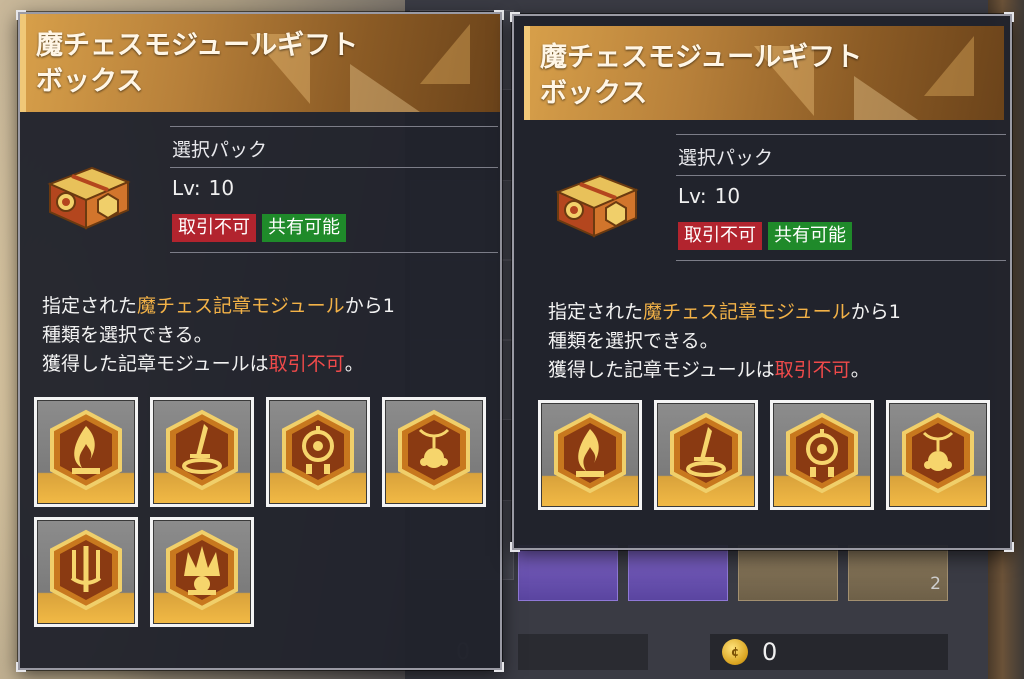 This screenshot has height=679, width=1024. Describe the element at coordinates (765, 455) in the screenshot. I see `module-grid` at that location.